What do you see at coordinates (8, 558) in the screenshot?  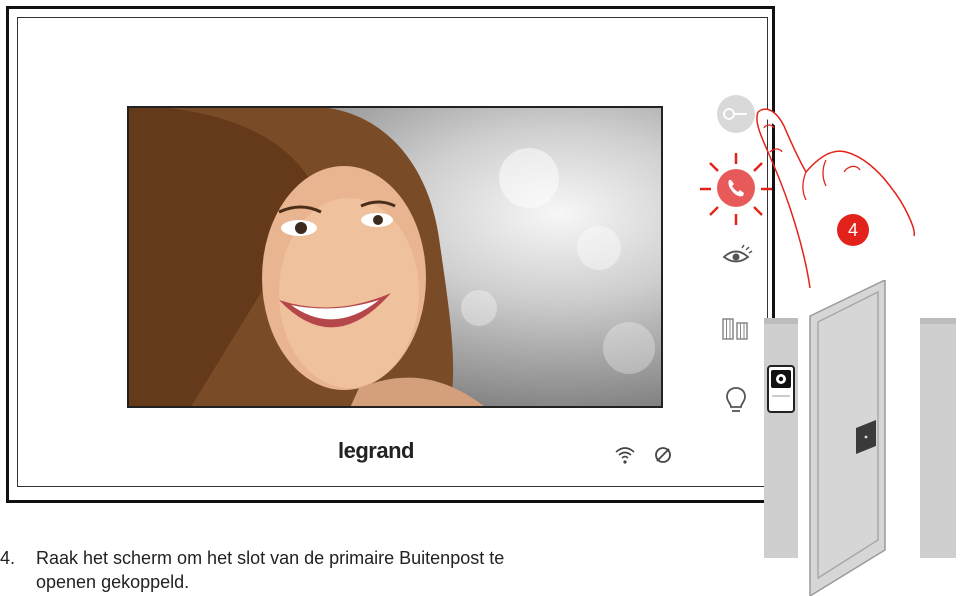 I see `instruction-number: 4.` at bounding box center [8, 558].